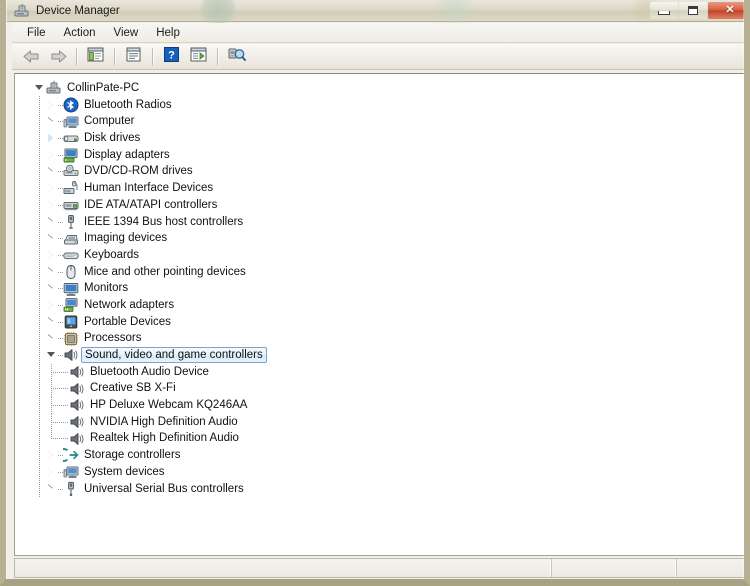 The height and width of the screenshot is (586, 750). Describe the element at coordinates (379, 472) in the screenshot. I see `tree-row-category: System devices` at that location.